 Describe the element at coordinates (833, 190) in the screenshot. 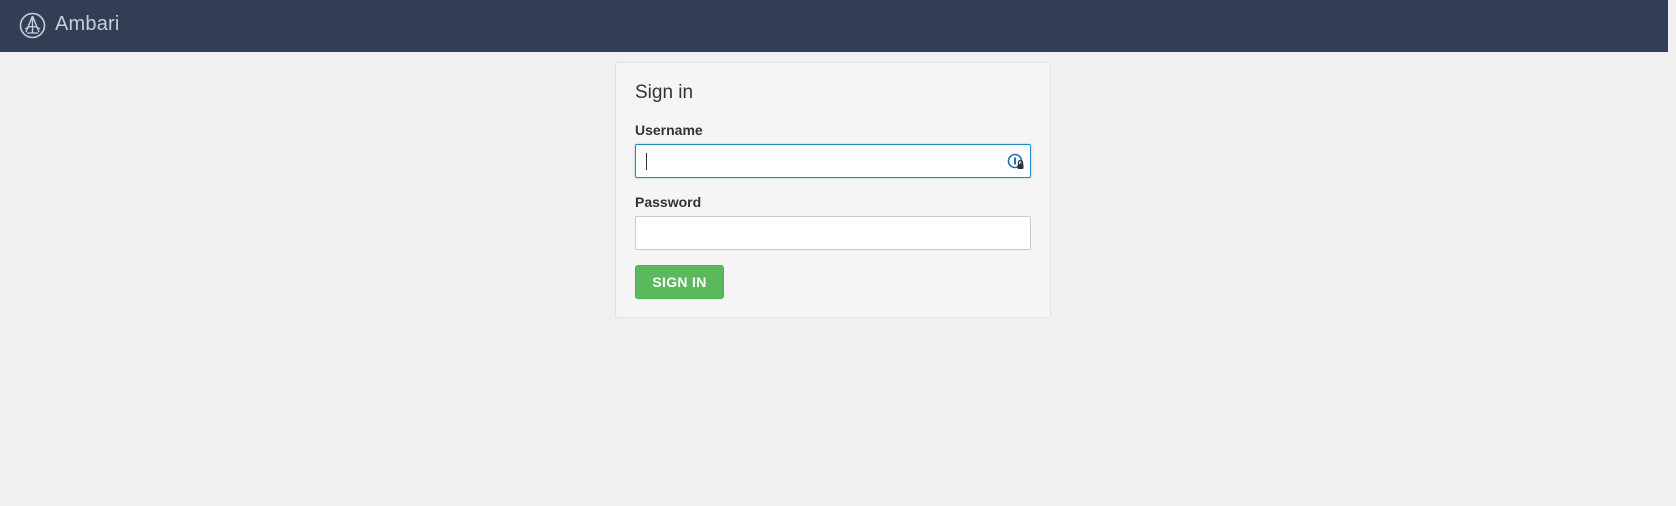

I see `signin-card: Sign in Username Password SIGN IN` at that location.